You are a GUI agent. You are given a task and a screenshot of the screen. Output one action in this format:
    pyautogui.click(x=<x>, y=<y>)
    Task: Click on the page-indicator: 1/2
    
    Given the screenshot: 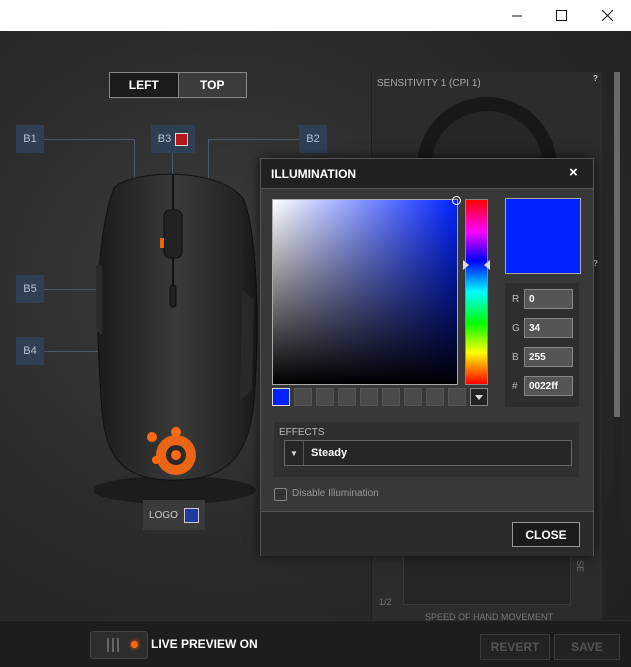 What is the action you would take?
    pyautogui.click(x=385, y=602)
    